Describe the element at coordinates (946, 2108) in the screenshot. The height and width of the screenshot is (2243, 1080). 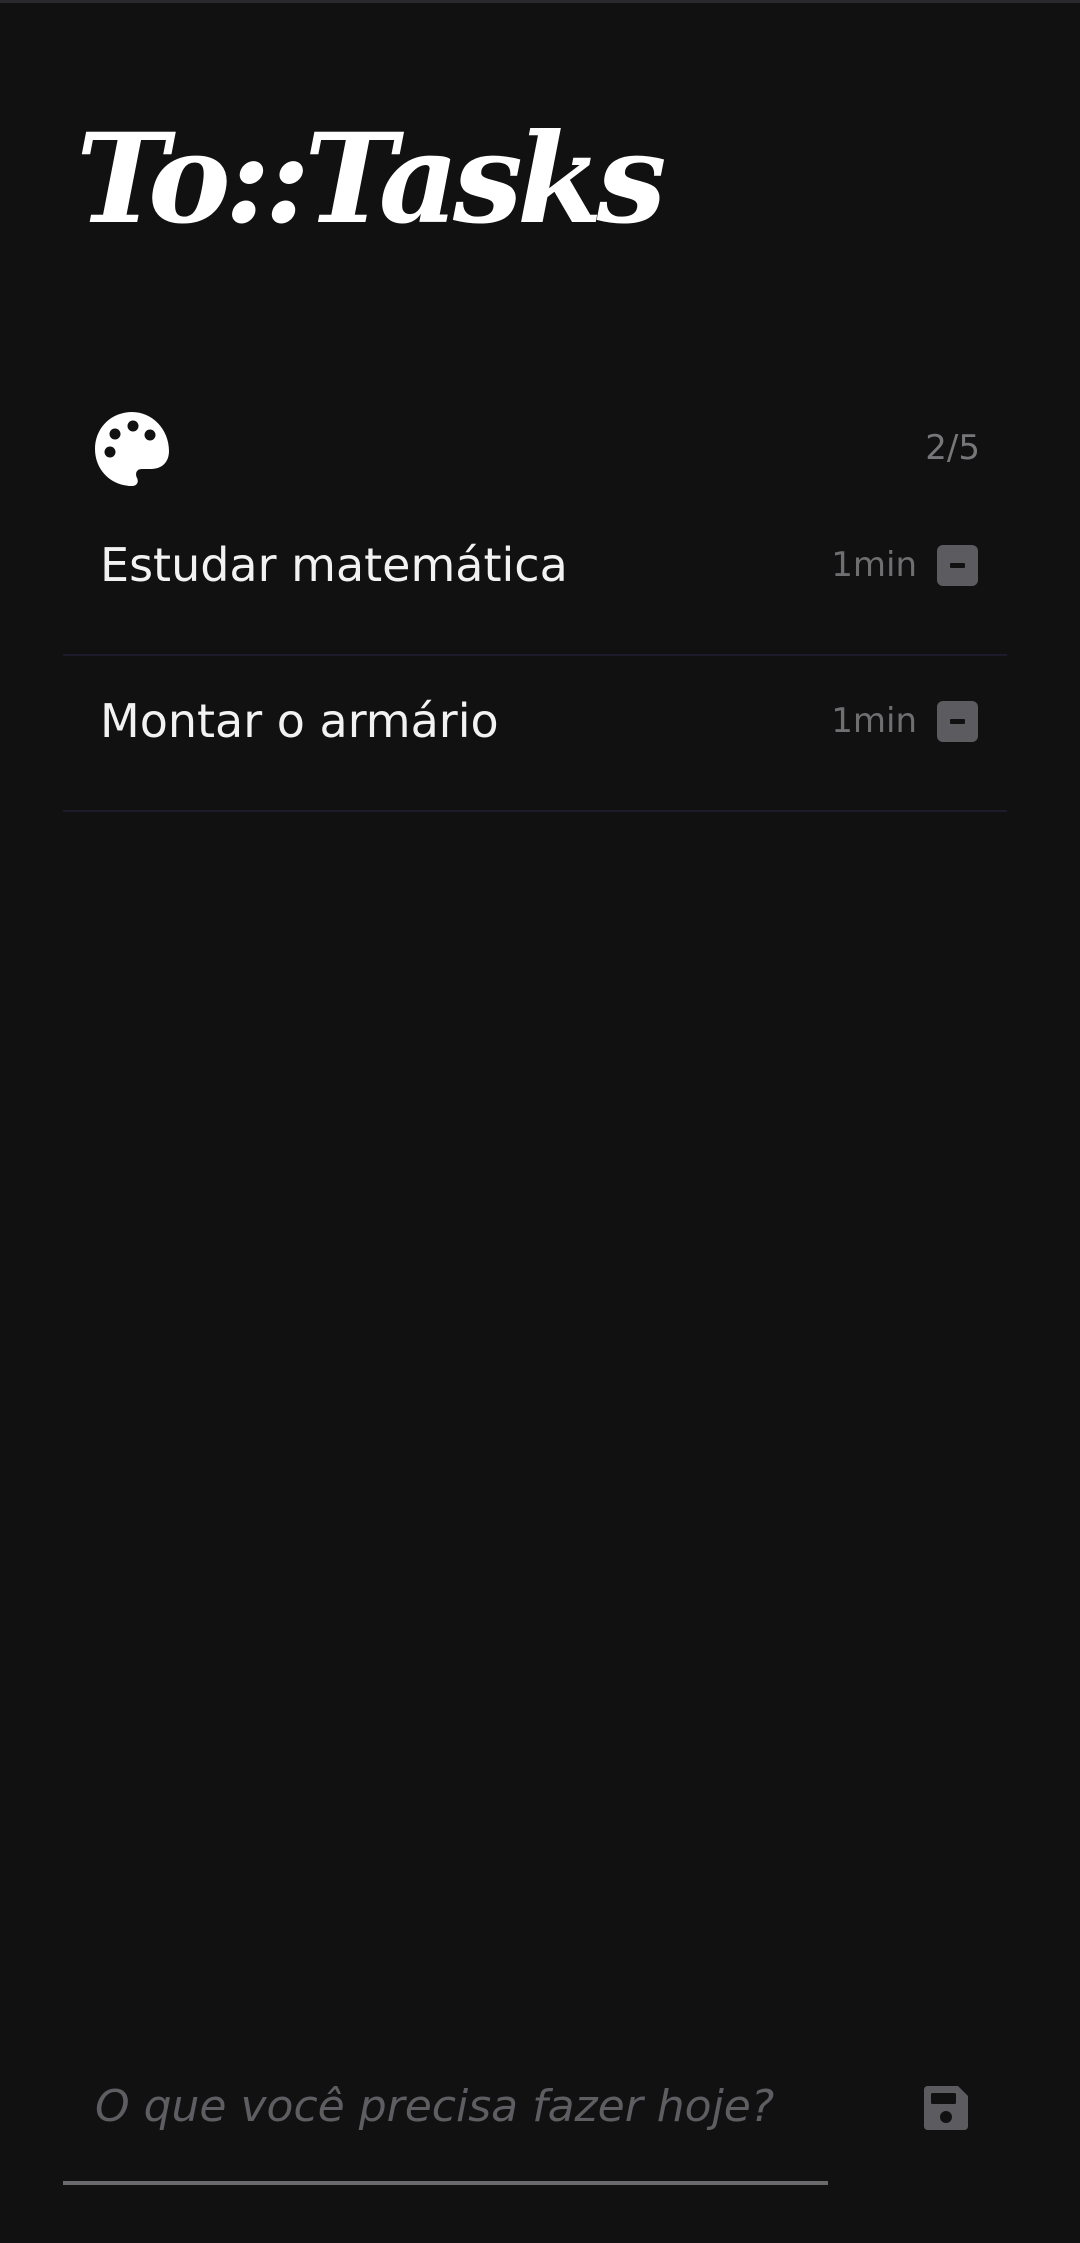
I see `floppy-disk-icon` at that location.